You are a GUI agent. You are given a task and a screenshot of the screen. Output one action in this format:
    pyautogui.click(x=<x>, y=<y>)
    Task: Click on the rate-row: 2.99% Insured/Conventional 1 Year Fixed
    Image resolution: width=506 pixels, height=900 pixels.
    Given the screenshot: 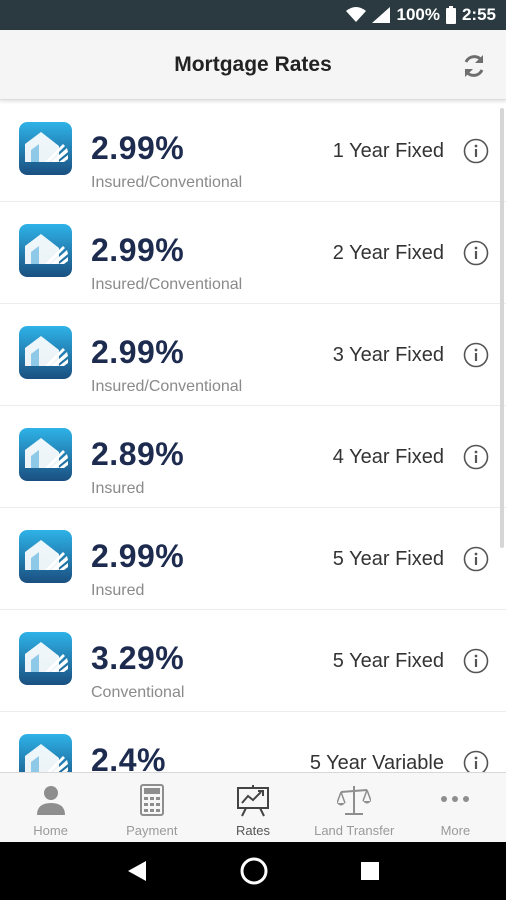 What is the action you would take?
    pyautogui.click(x=253, y=151)
    